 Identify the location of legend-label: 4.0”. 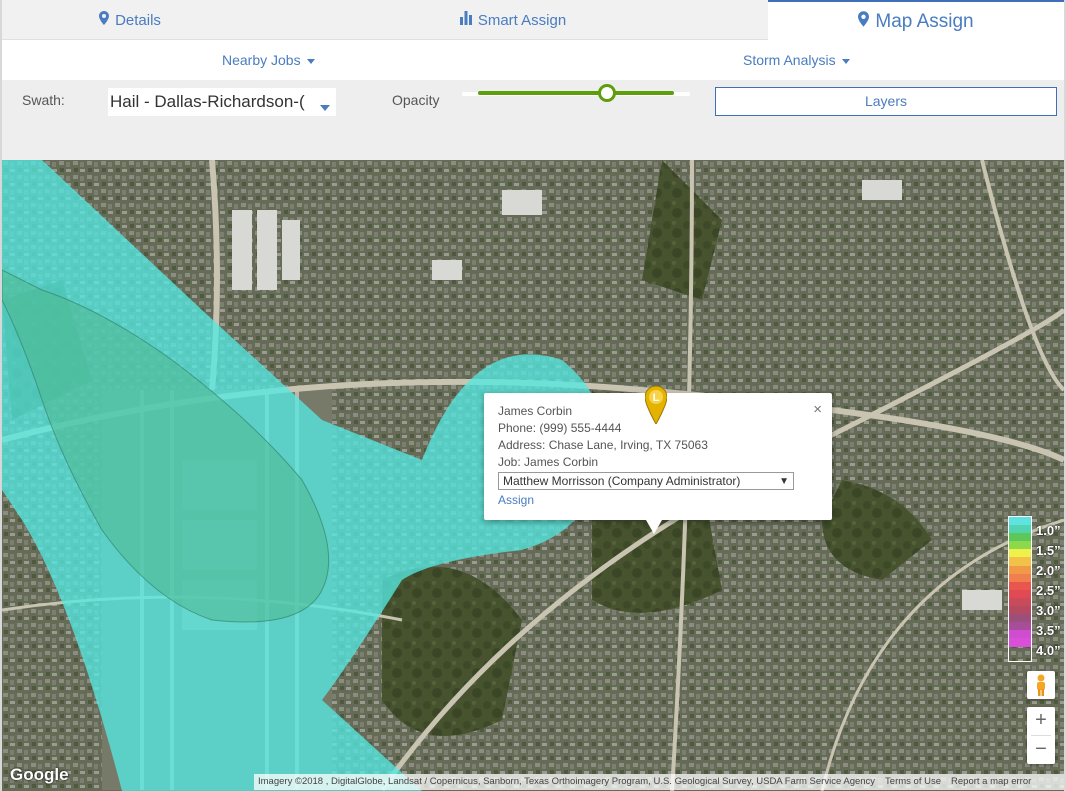
(1048, 650).